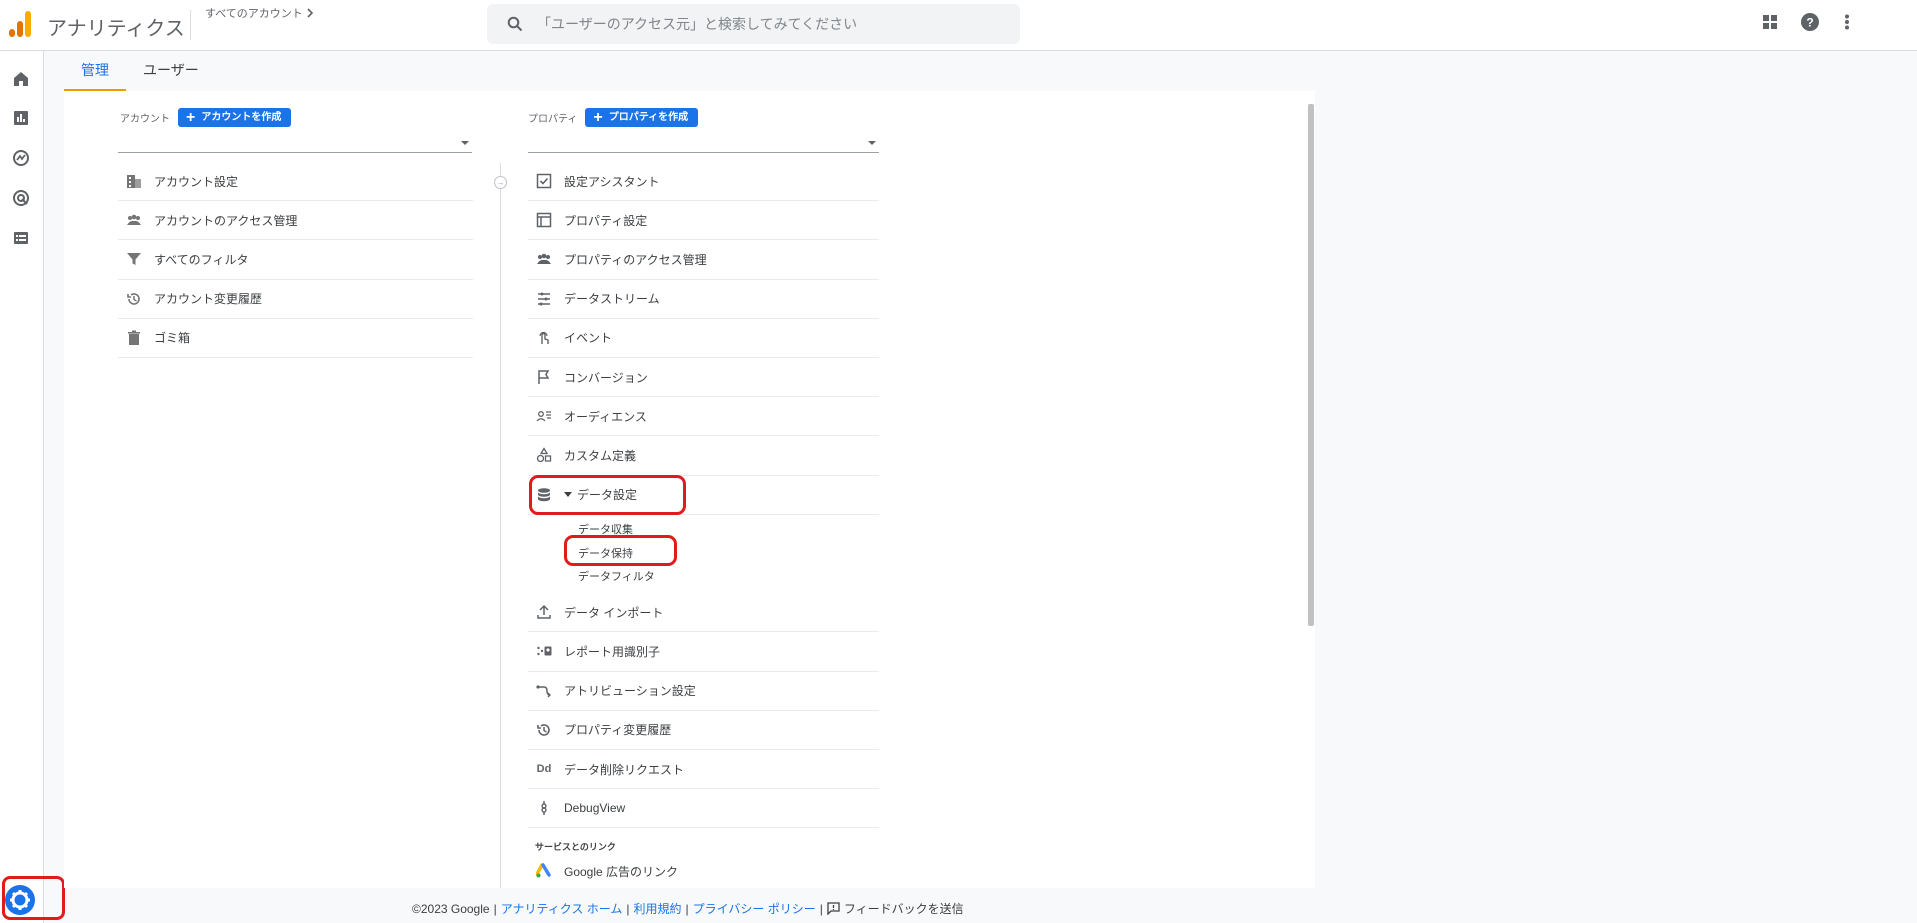  Describe the element at coordinates (703, 530) in the screenshot. I see `submenu-item-data-collection: データ収集` at that location.